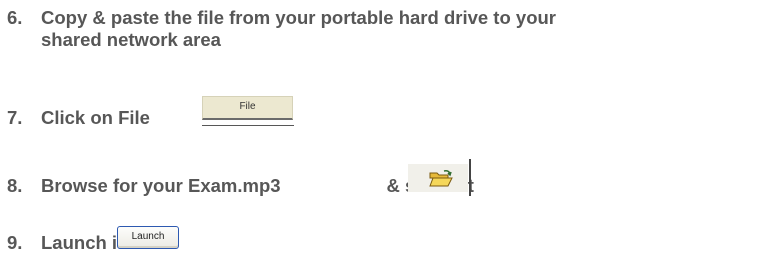 This screenshot has width=778, height=268. Describe the element at coordinates (15, 117) in the screenshot. I see `step-7-number: 7.` at that location.